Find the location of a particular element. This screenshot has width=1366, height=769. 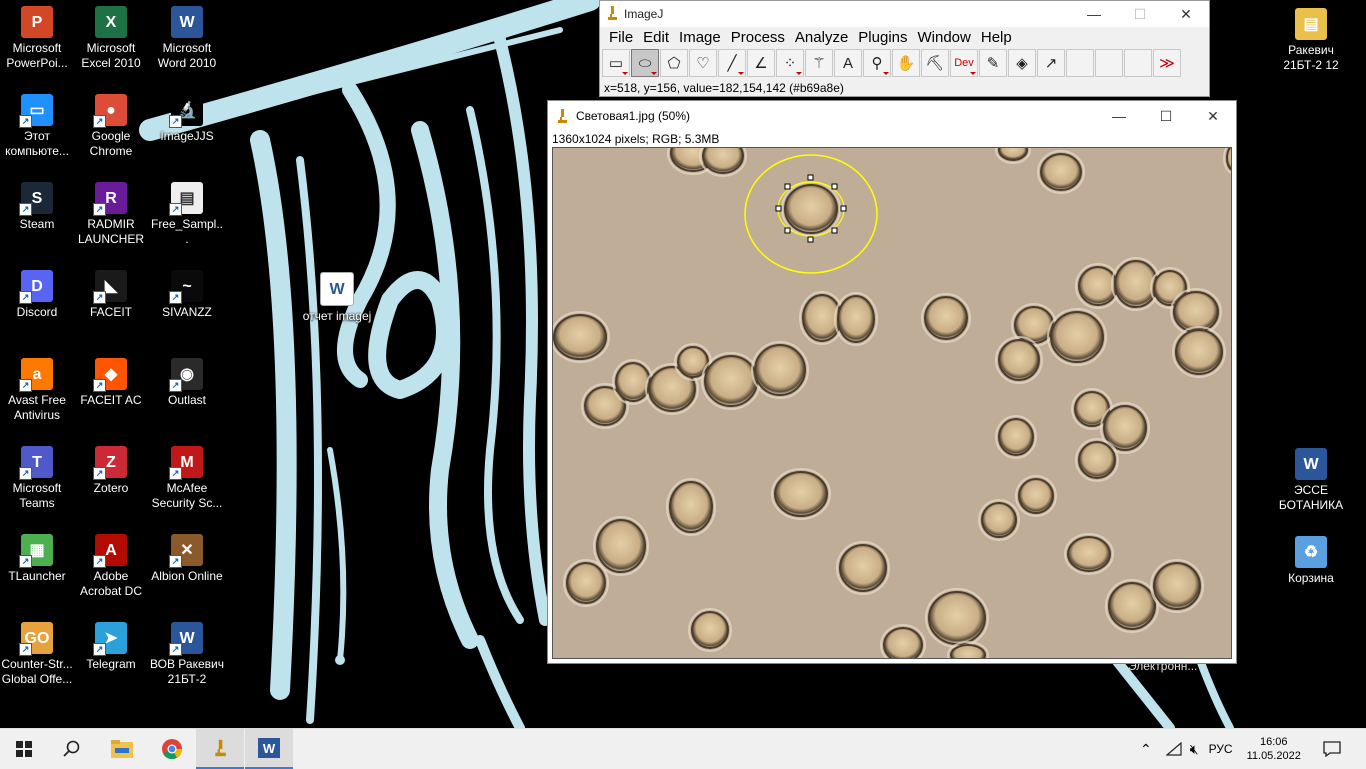

desktop-icon-15: T ↗ Microsoft Teams is located at coordinates (37, 478).